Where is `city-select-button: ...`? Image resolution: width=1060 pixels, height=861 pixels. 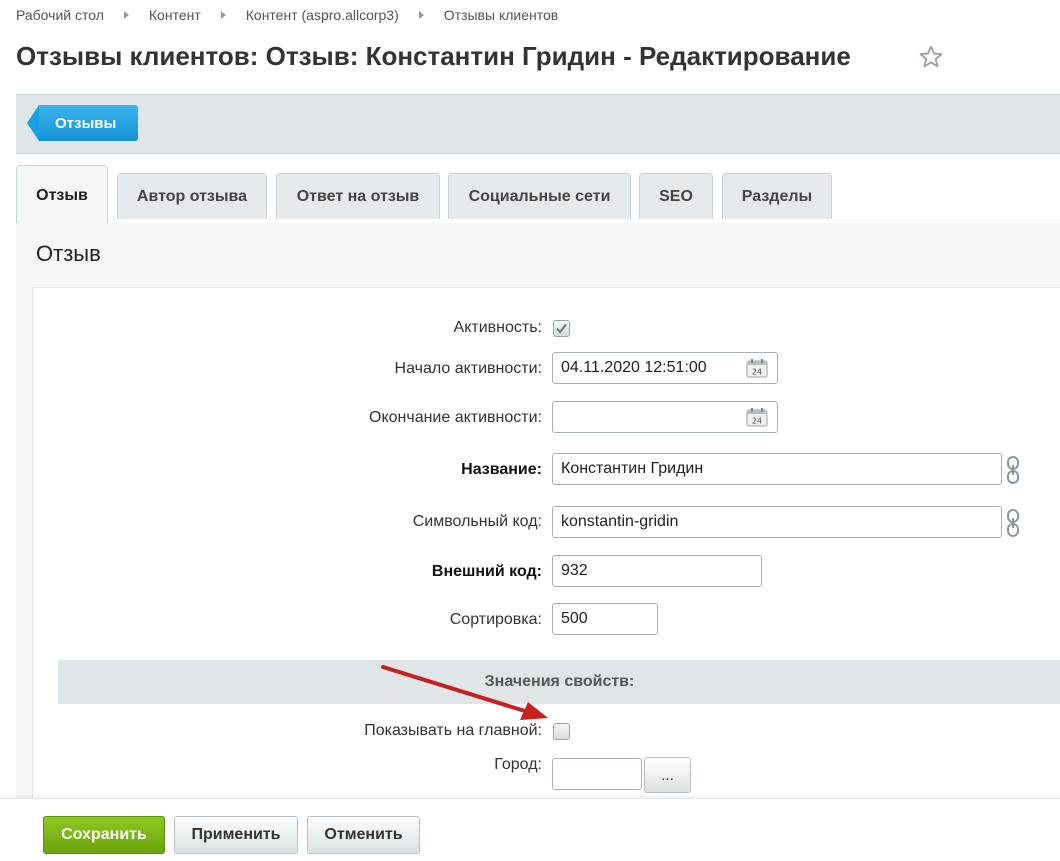
city-select-button: ... is located at coordinates (667, 775).